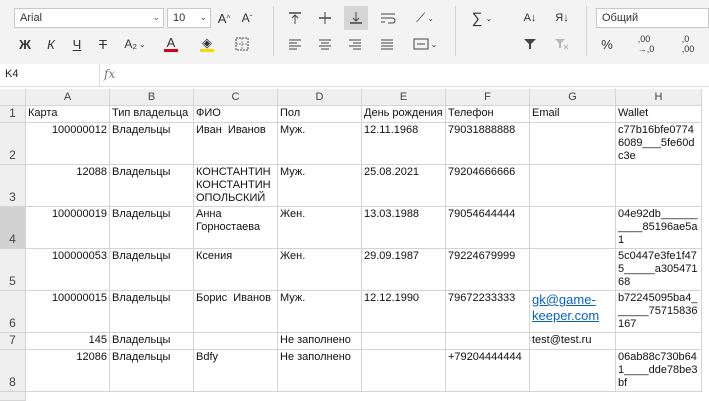 The width and height of the screenshot is (709, 401). Describe the element at coordinates (388, 18) in the screenshot. I see `wrap-text-icon` at that location.